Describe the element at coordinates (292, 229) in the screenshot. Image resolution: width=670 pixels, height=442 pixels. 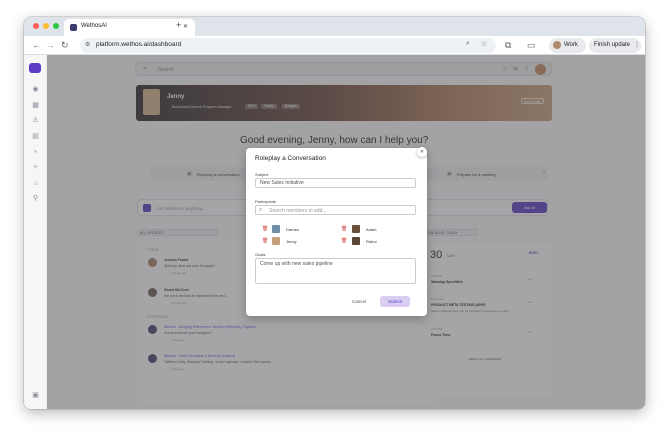
I see `participant-name: Darnes` at that location.